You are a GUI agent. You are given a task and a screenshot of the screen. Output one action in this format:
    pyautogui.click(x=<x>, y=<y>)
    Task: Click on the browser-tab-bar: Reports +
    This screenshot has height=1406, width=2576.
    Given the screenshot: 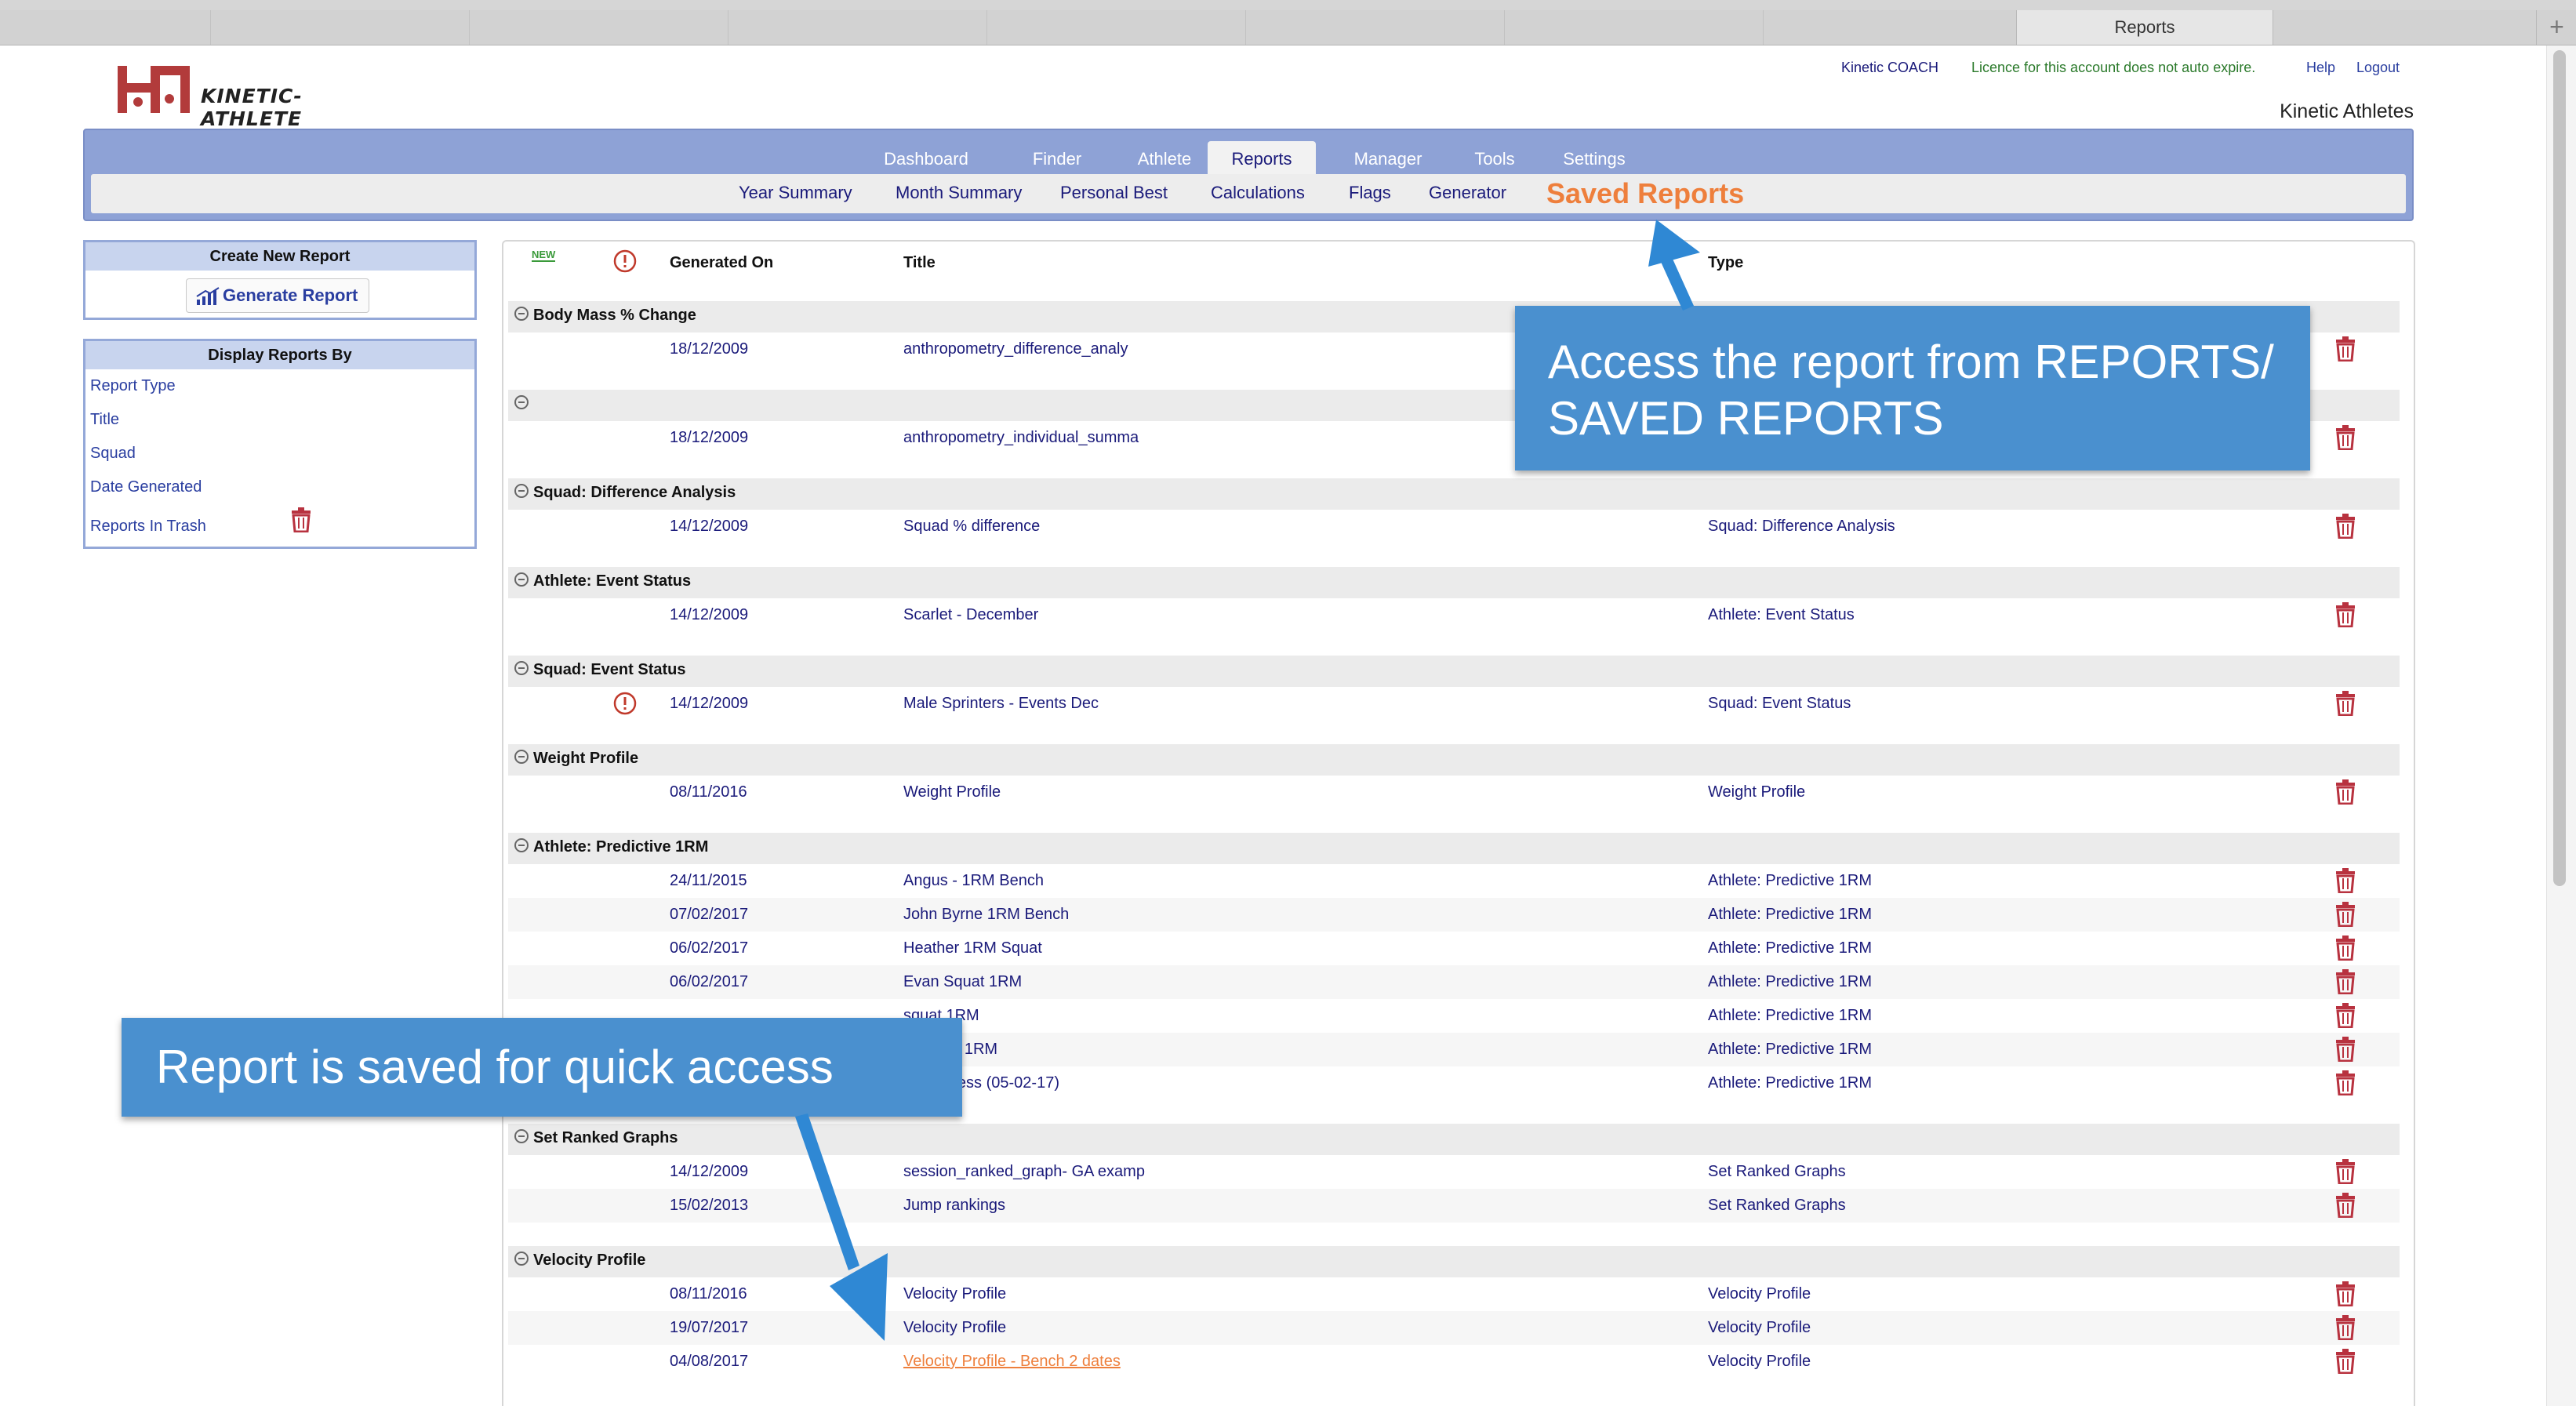 What is the action you would take?
    pyautogui.click(x=1288, y=27)
    